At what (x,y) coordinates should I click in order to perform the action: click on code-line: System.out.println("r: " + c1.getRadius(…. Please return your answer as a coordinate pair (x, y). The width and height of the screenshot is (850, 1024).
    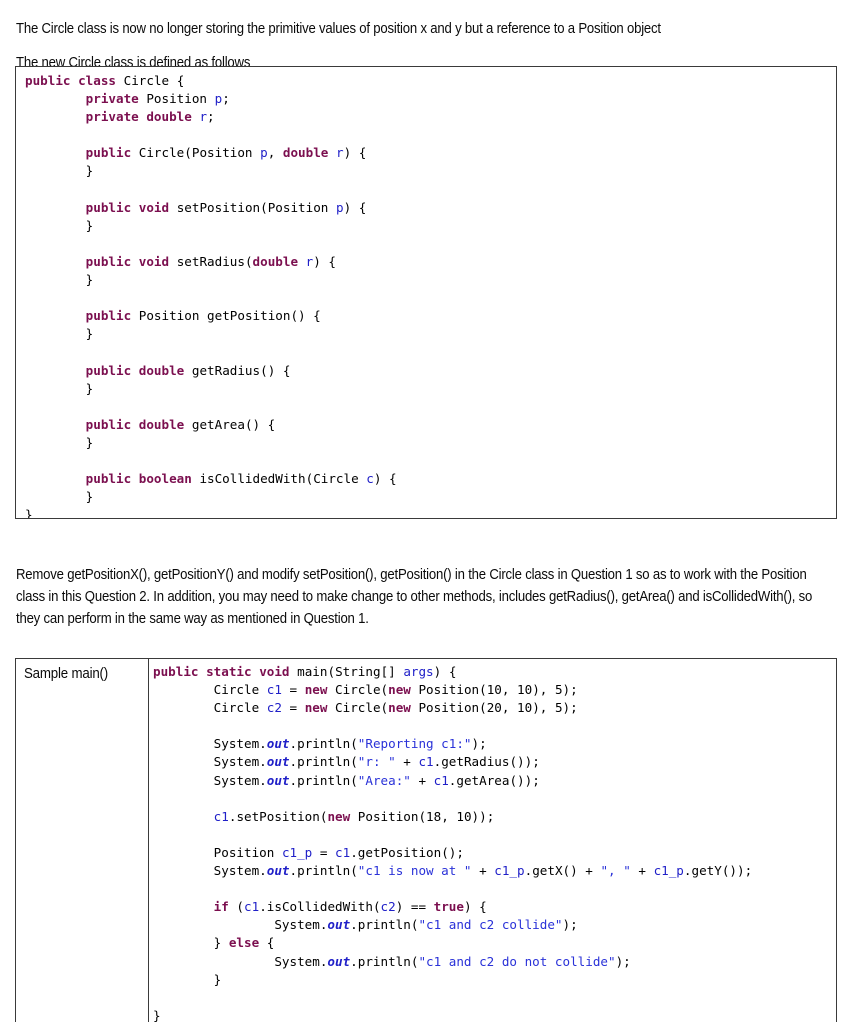
    Looking at the image, I should click on (376, 762).